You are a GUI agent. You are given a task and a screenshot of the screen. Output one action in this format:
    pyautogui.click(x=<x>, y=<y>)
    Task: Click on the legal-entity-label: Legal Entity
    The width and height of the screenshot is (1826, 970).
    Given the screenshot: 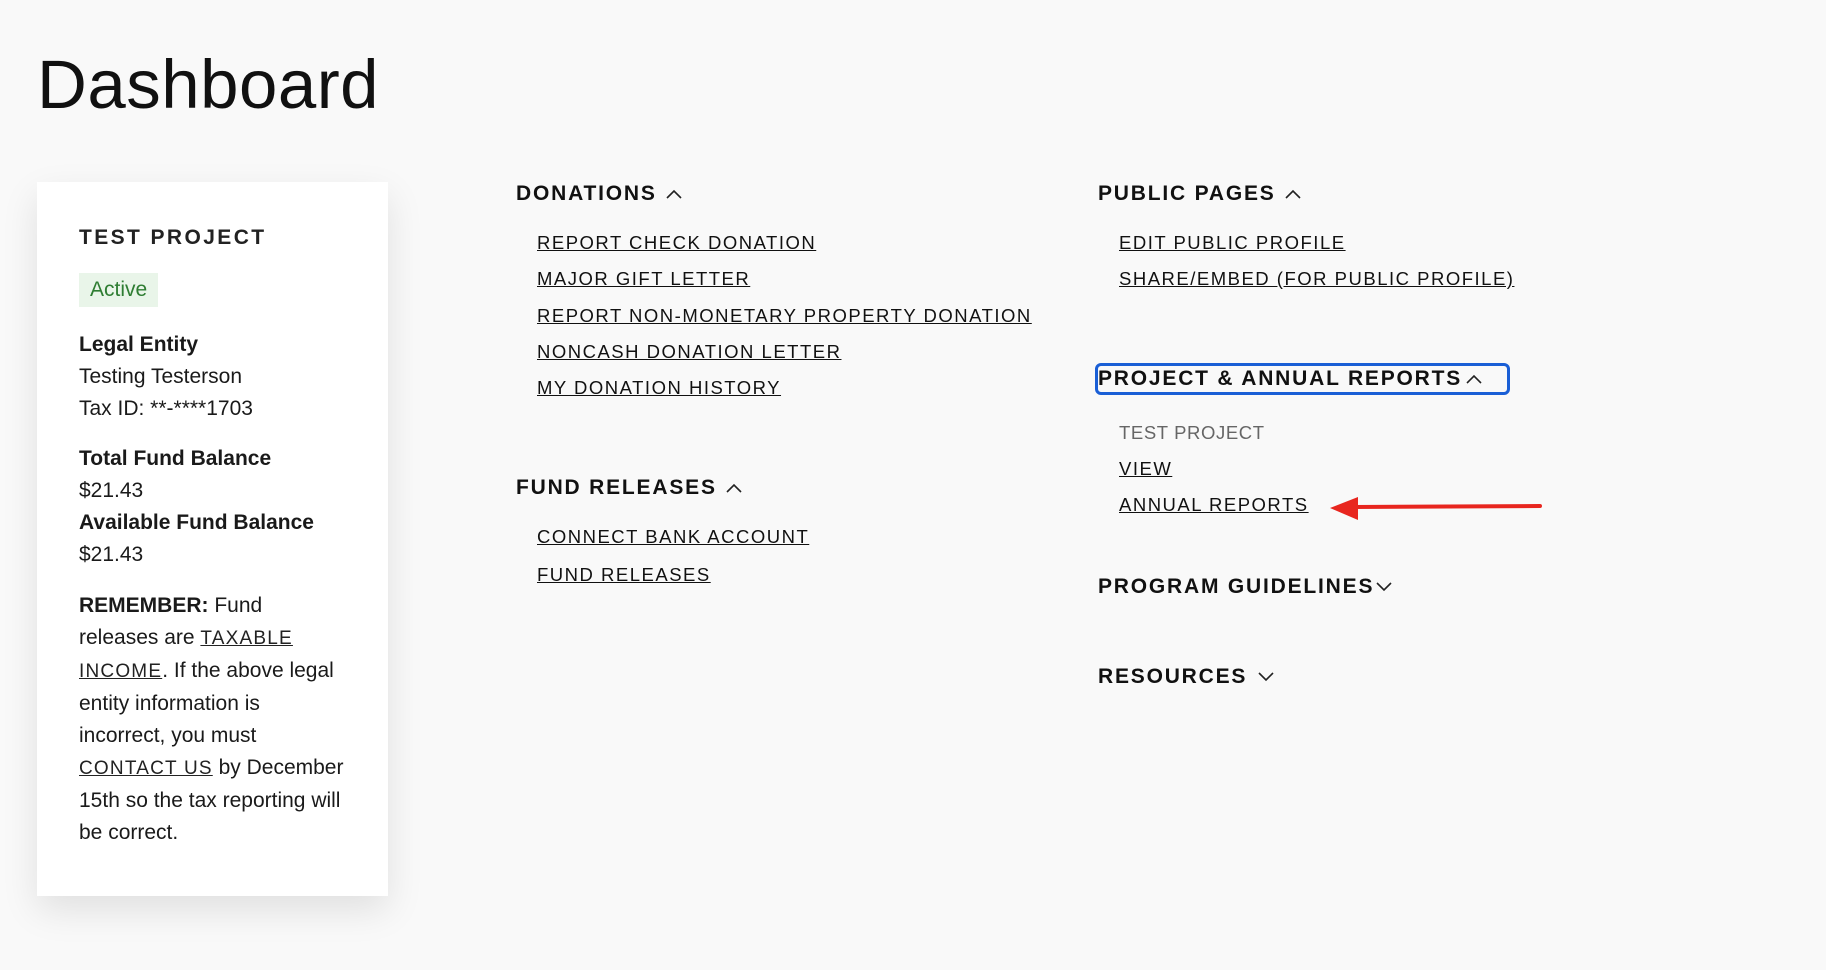 What is the action you would take?
    pyautogui.click(x=139, y=344)
    